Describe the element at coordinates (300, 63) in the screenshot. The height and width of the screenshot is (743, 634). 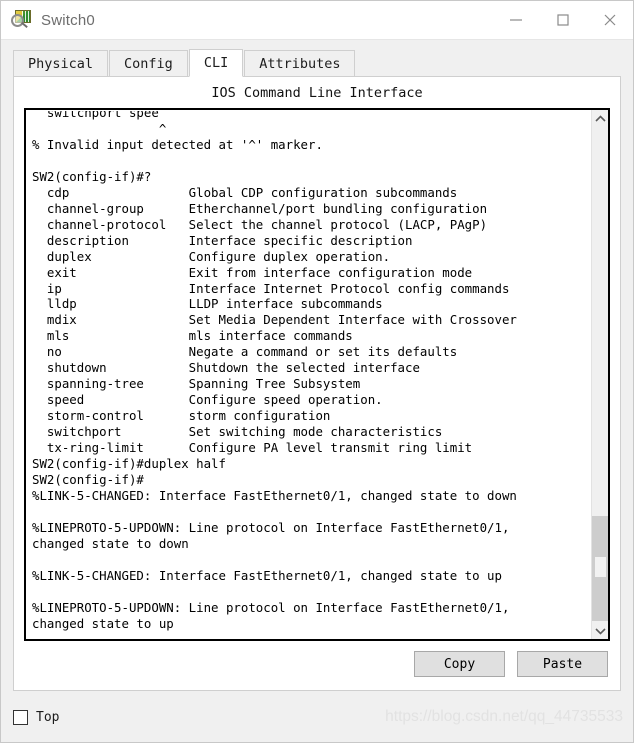
I see `tab-attributes: Attributes` at that location.